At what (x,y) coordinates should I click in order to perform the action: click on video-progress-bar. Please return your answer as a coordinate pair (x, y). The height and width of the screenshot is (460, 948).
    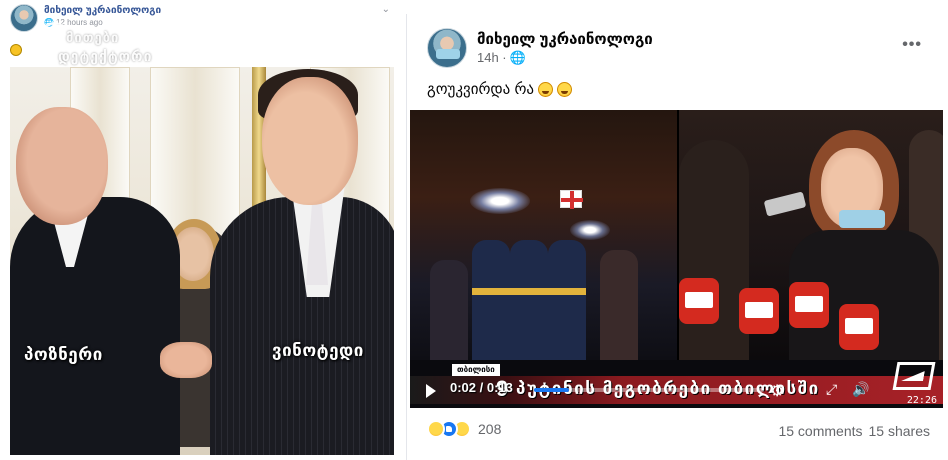
    Looking at the image, I should click on (649, 390).